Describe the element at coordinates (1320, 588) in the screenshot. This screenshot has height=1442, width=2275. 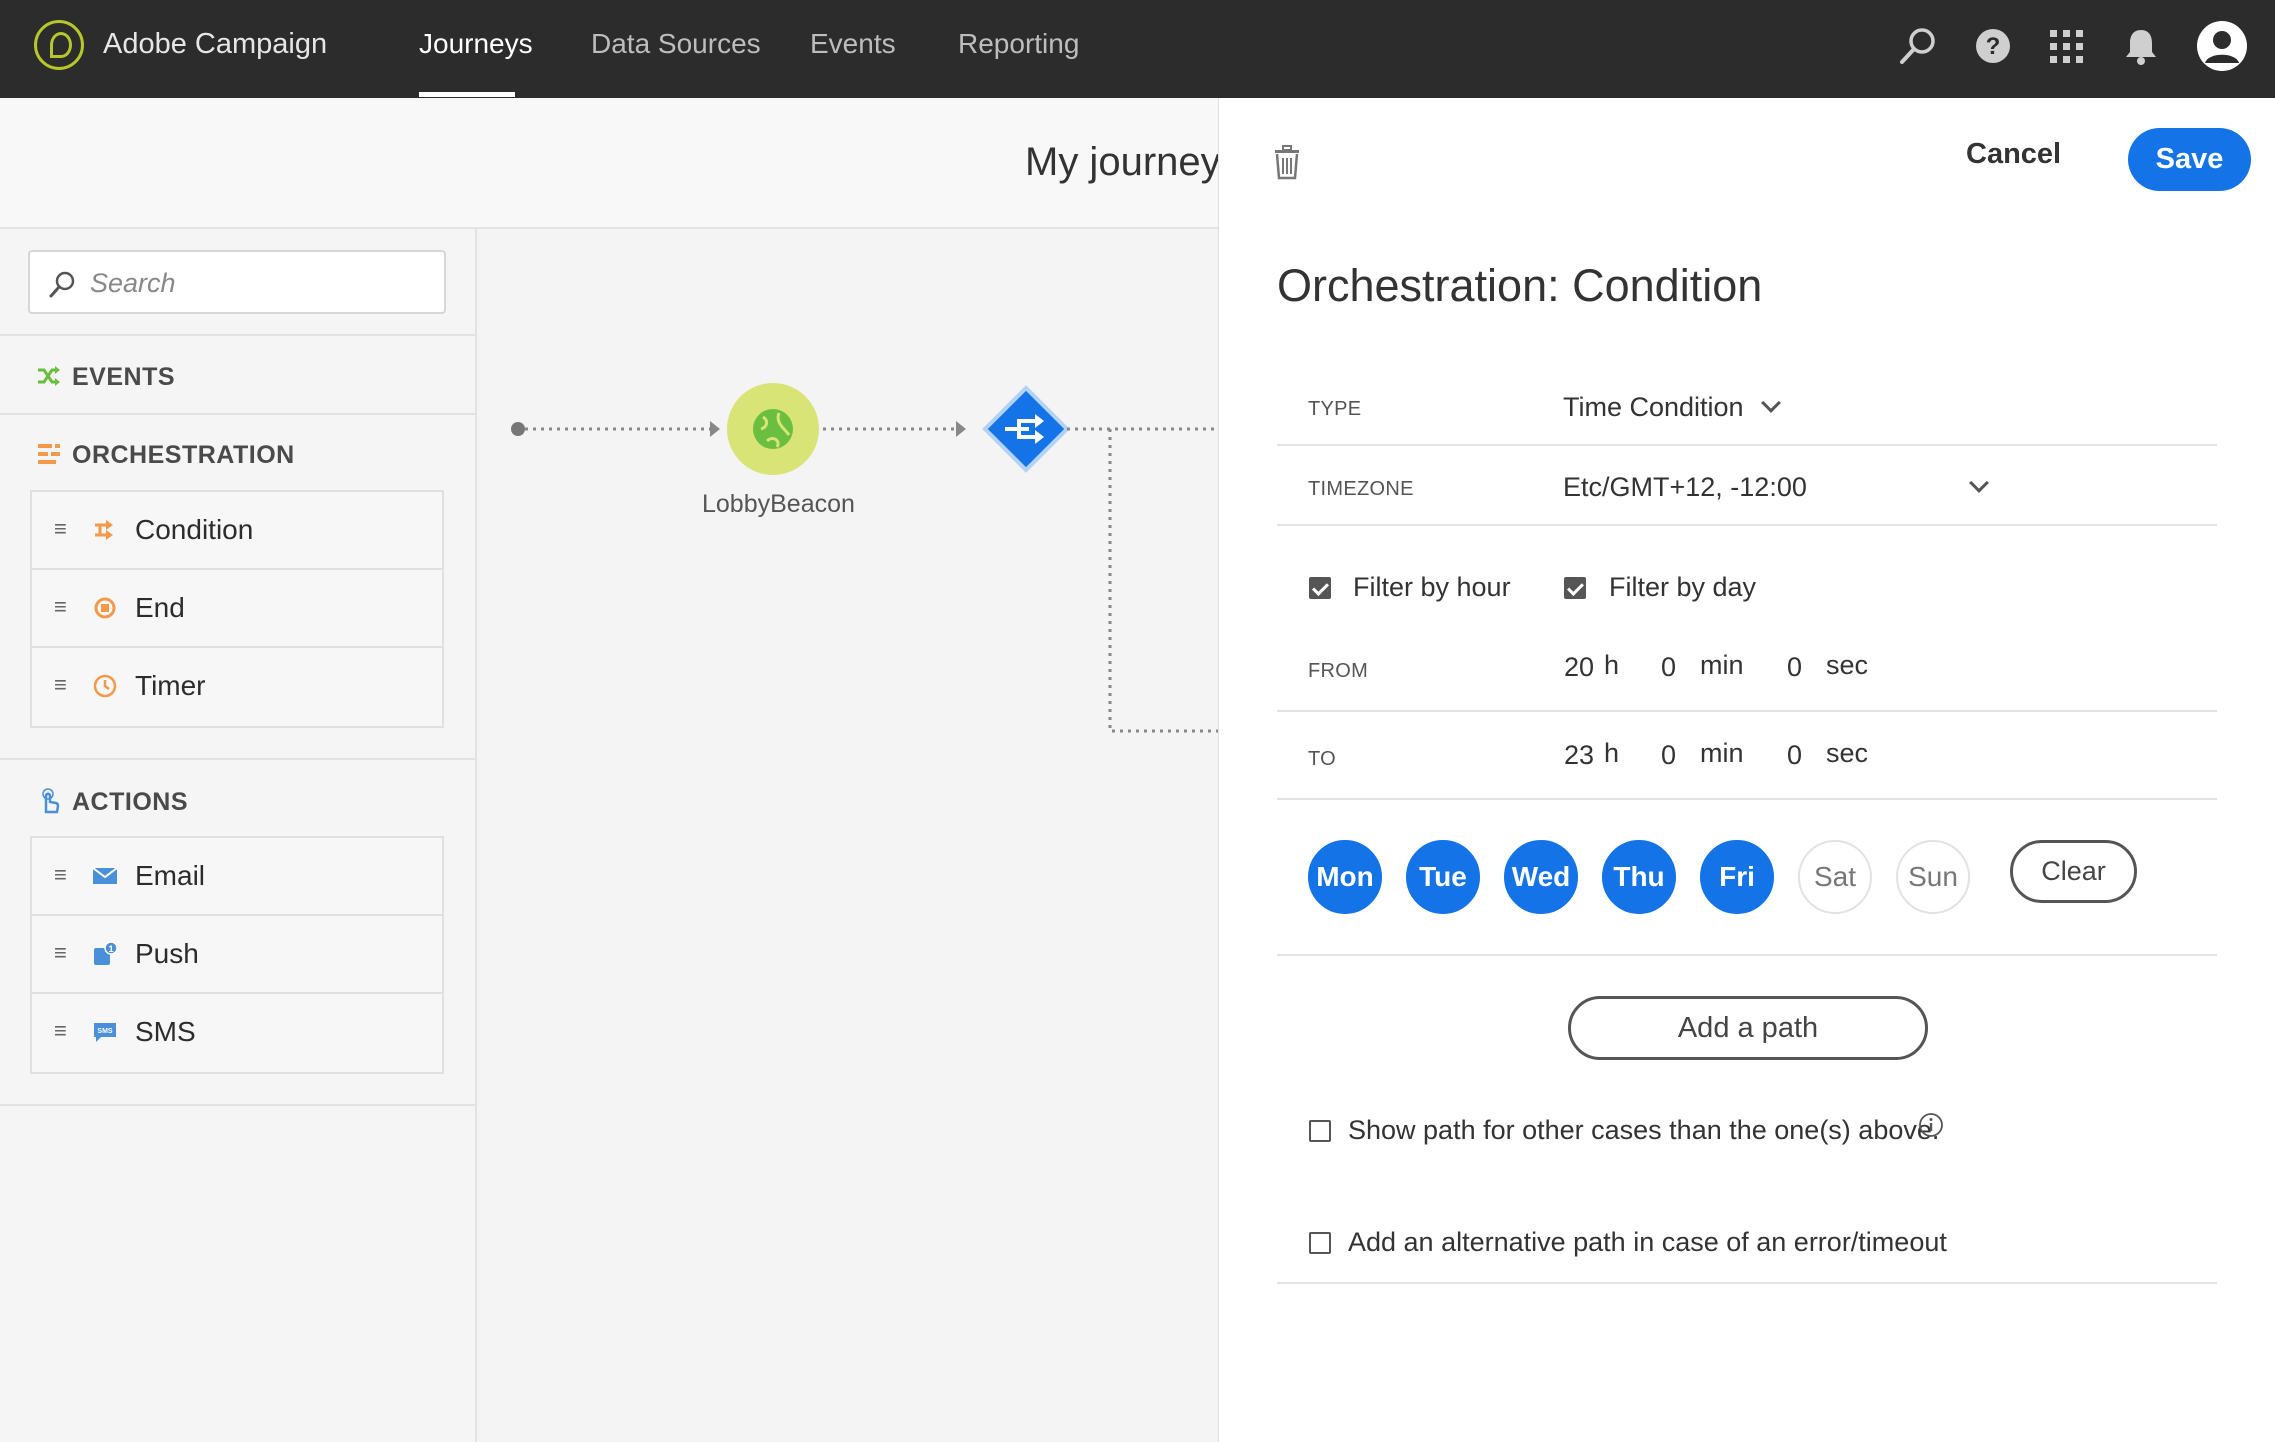
I see `filter-by-hour-checkbox` at that location.